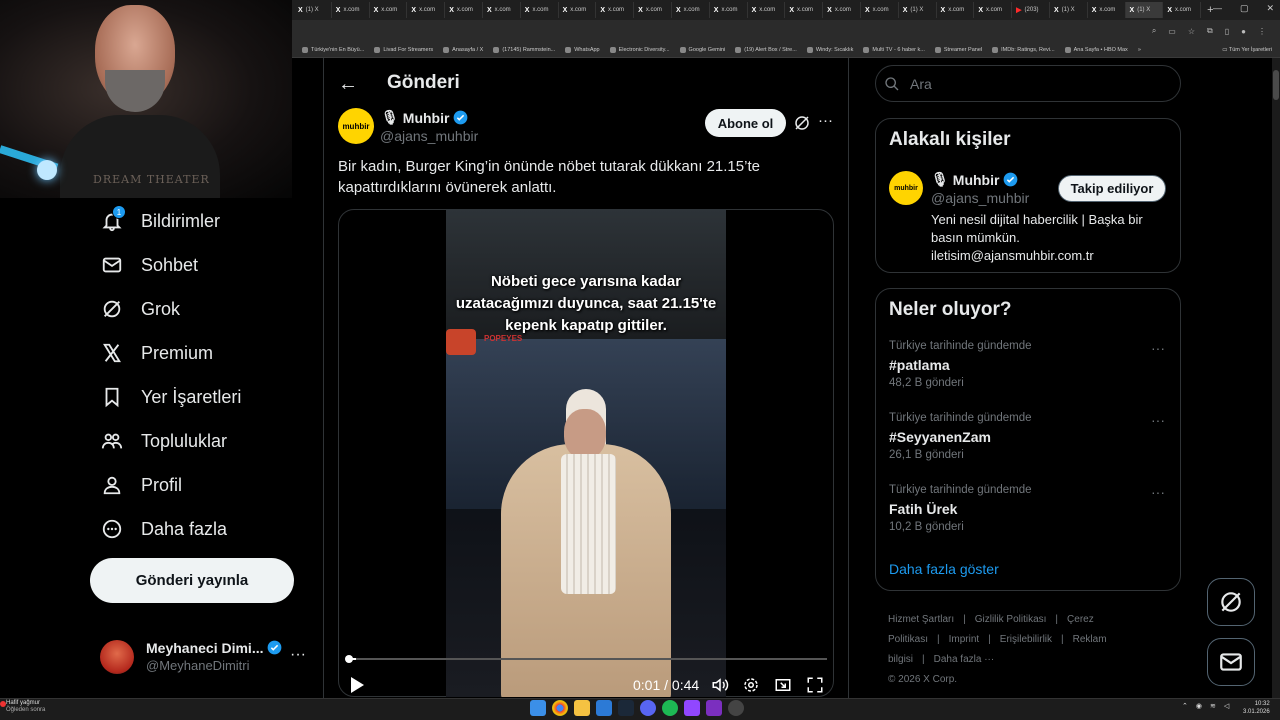 This screenshot has height=720, width=1280. What do you see at coordinates (149, 265) in the screenshot?
I see `sidebar-item-2: Sohbet` at bounding box center [149, 265].